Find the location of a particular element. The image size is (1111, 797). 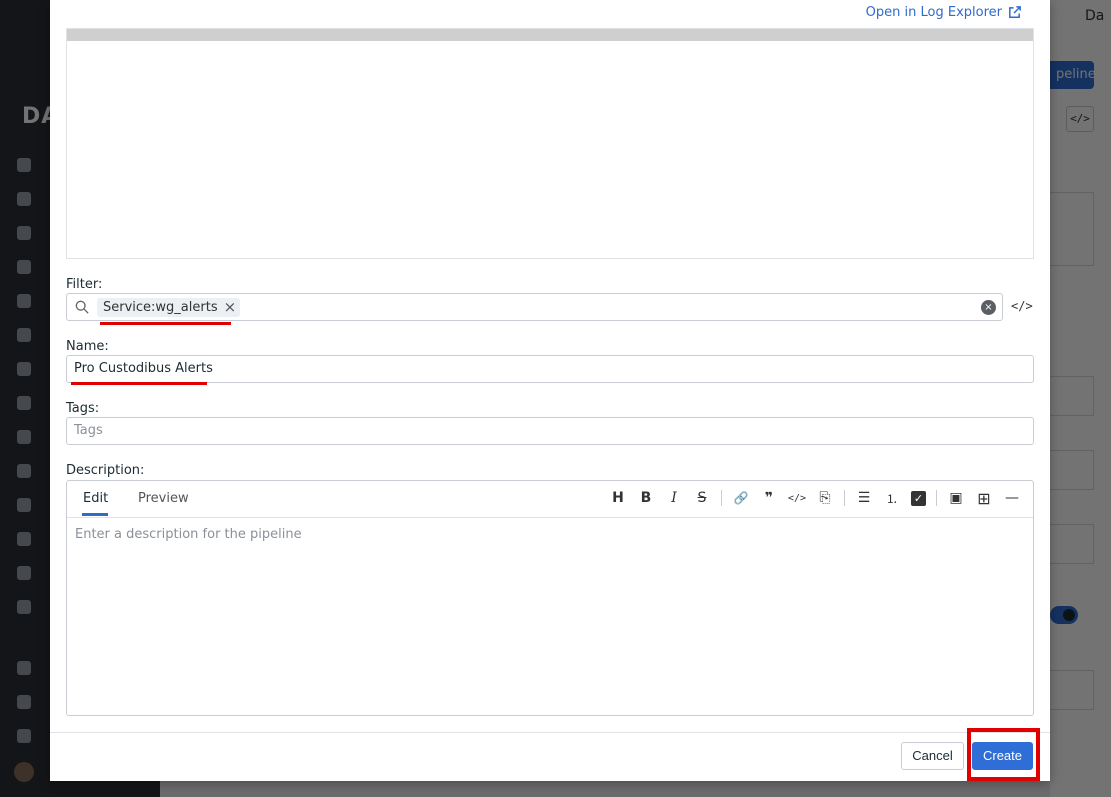

heading-icon: H is located at coordinates (618, 498).